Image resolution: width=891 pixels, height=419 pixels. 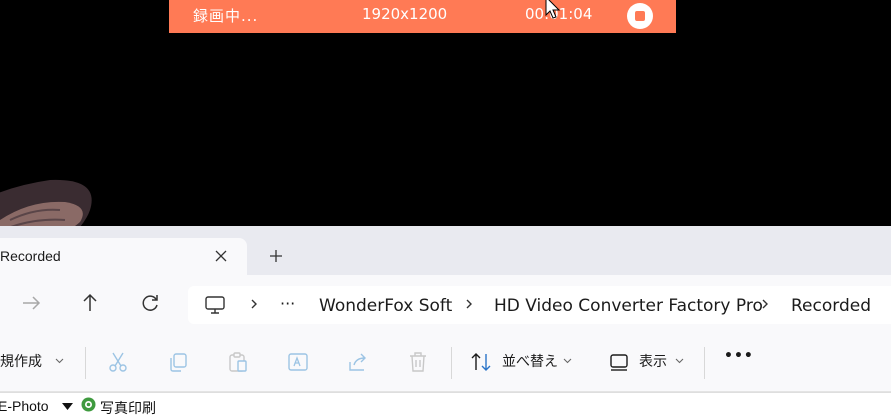 I want to click on preview-figure, so click(x=46, y=202).